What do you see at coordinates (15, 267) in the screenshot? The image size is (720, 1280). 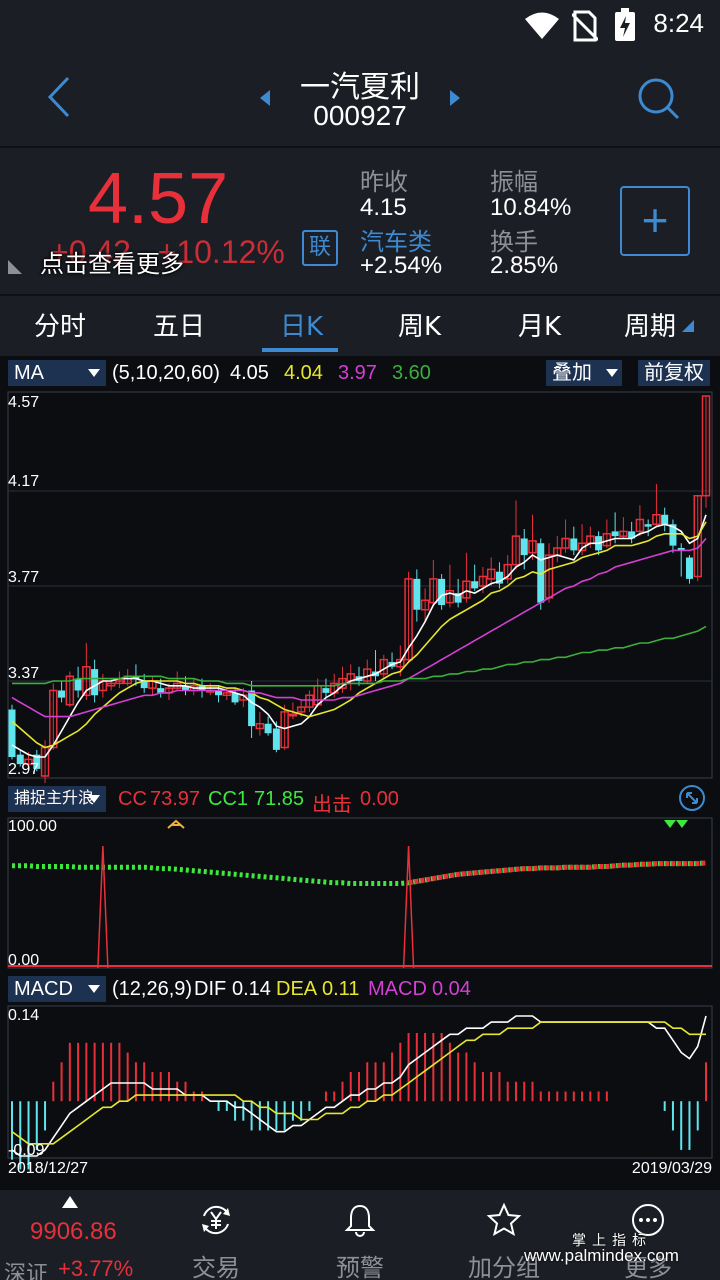 I see `corner-triangle-icon` at bounding box center [15, 267].